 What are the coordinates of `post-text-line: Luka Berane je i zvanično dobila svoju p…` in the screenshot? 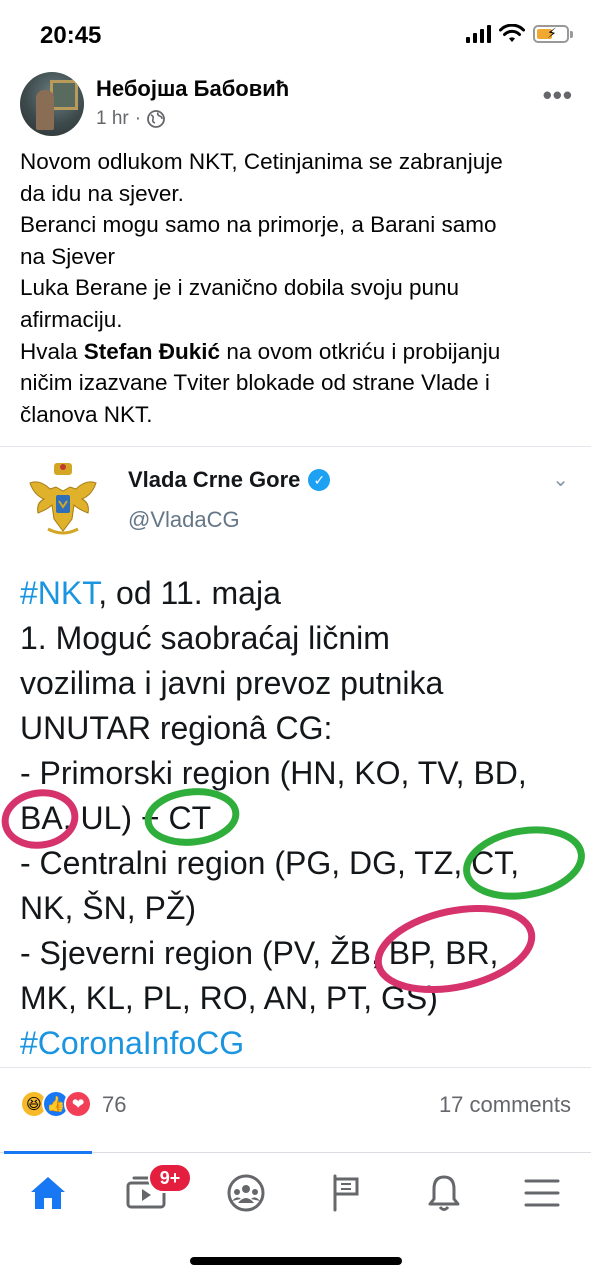 It's located at (240, 288).